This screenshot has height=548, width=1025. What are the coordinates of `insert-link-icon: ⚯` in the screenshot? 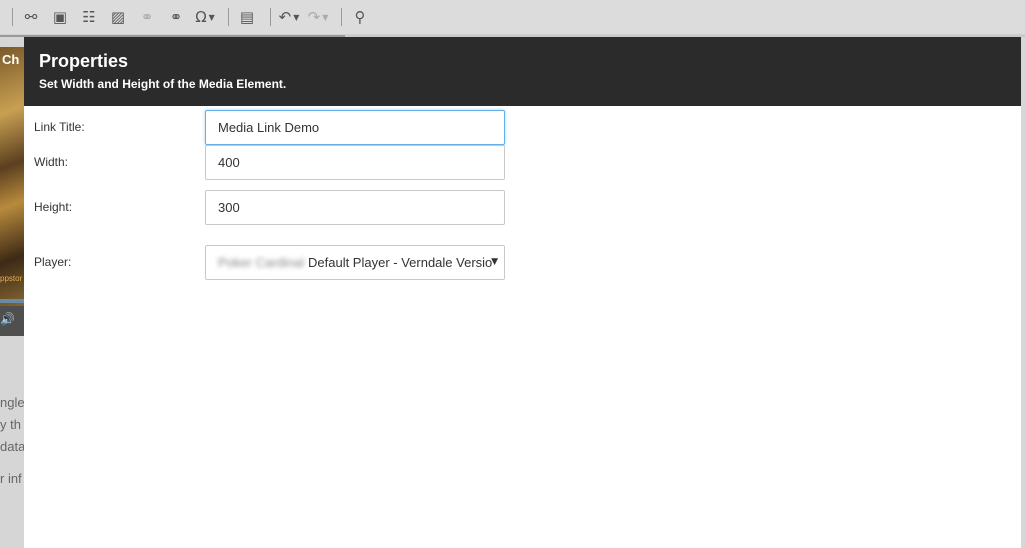 It's located at (31, 17).